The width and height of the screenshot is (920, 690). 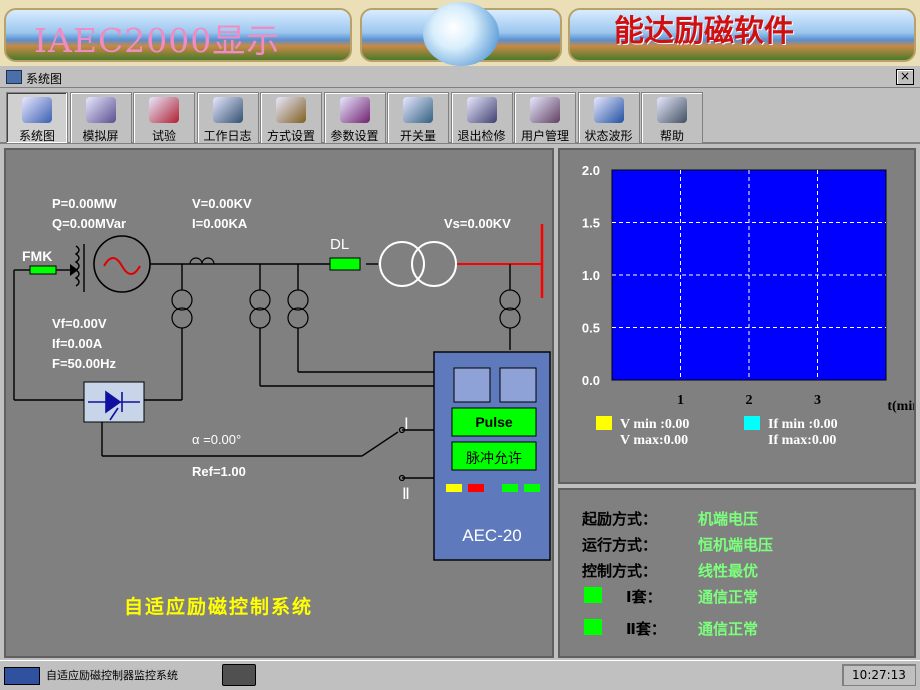 I want to click on monitor-icon, so click(x=22, y=676).